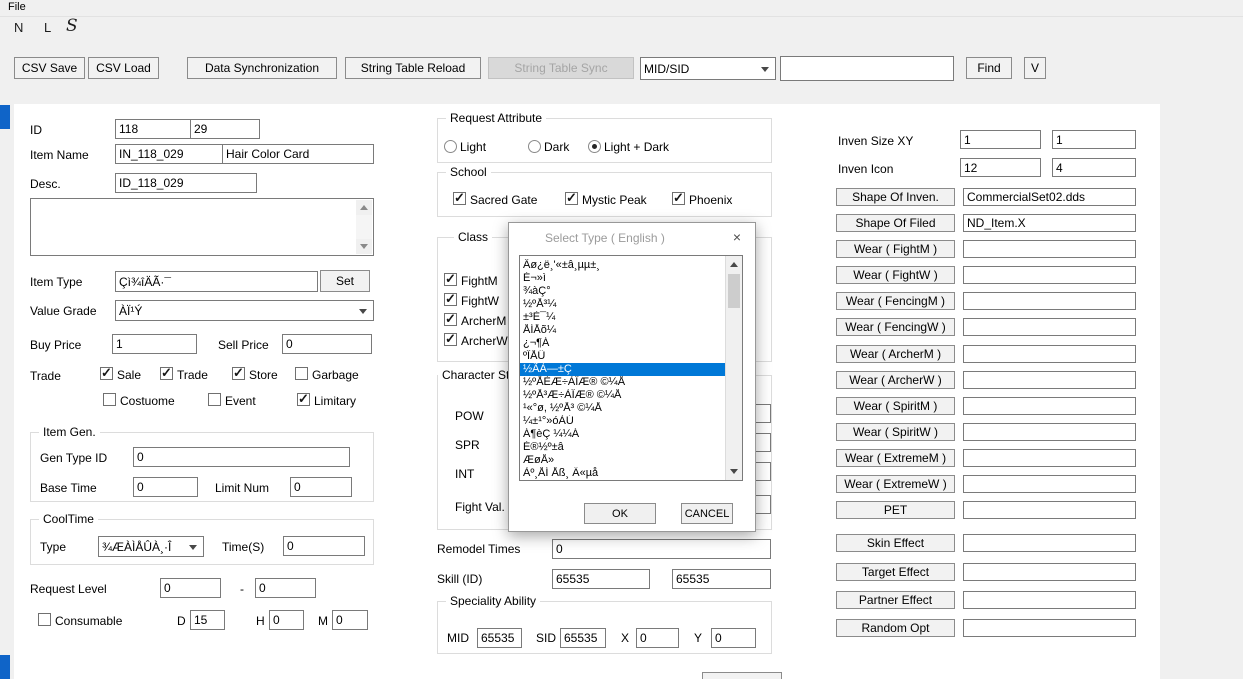  What do you see at coordinates (622, 265) in the screenshot?
I see `type-list-item: Âø¿ë¸'«±â¸µµ±¸` at bounding box center [622, 265].